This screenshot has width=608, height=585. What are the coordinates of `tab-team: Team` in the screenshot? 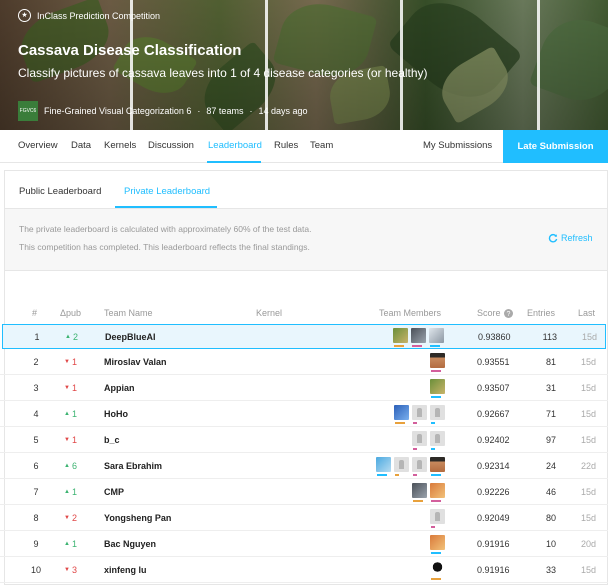 It's located at (321, 145).